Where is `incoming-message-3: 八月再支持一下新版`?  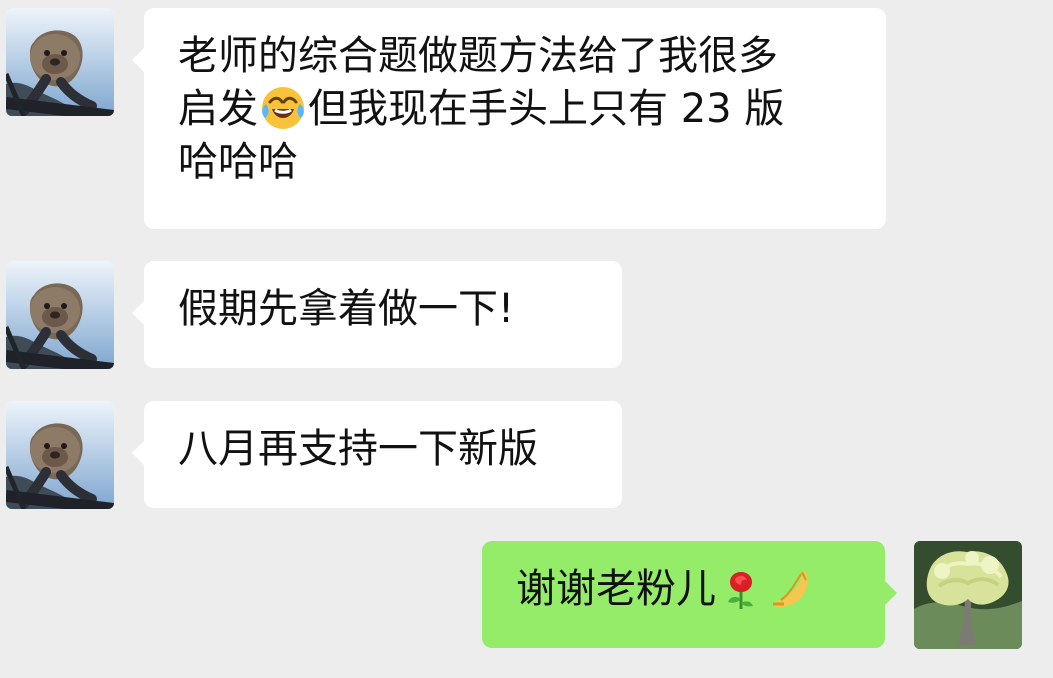
incoming-message-3: 八月再支持一下新版 is located at coordinates (377, 454).